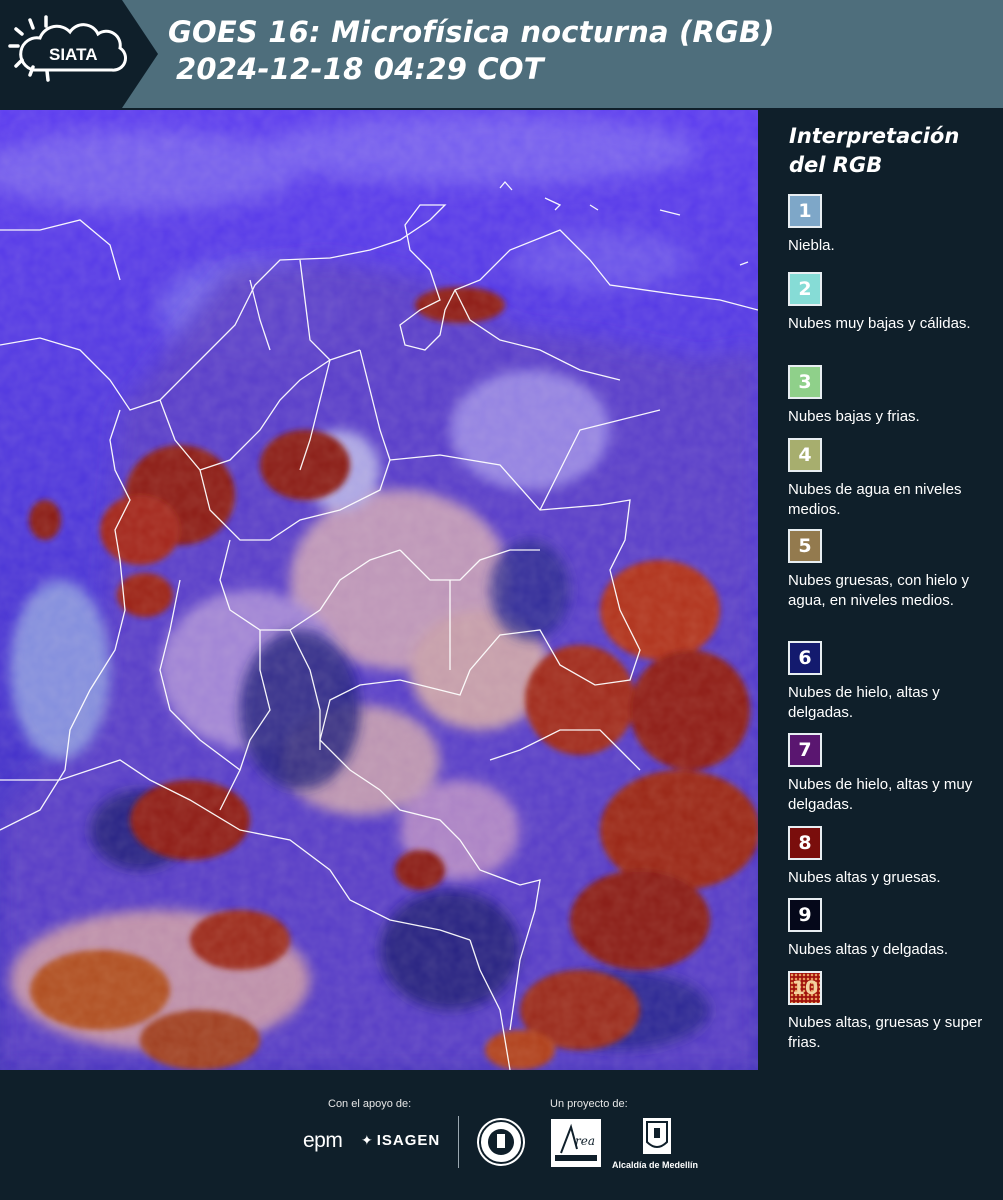 This screenshot has height=1200, width=1003. What do you see at coordinates (805, 915) in the screenshot?
I see `legend-swatch: 9` at bounding box center [805, 915].